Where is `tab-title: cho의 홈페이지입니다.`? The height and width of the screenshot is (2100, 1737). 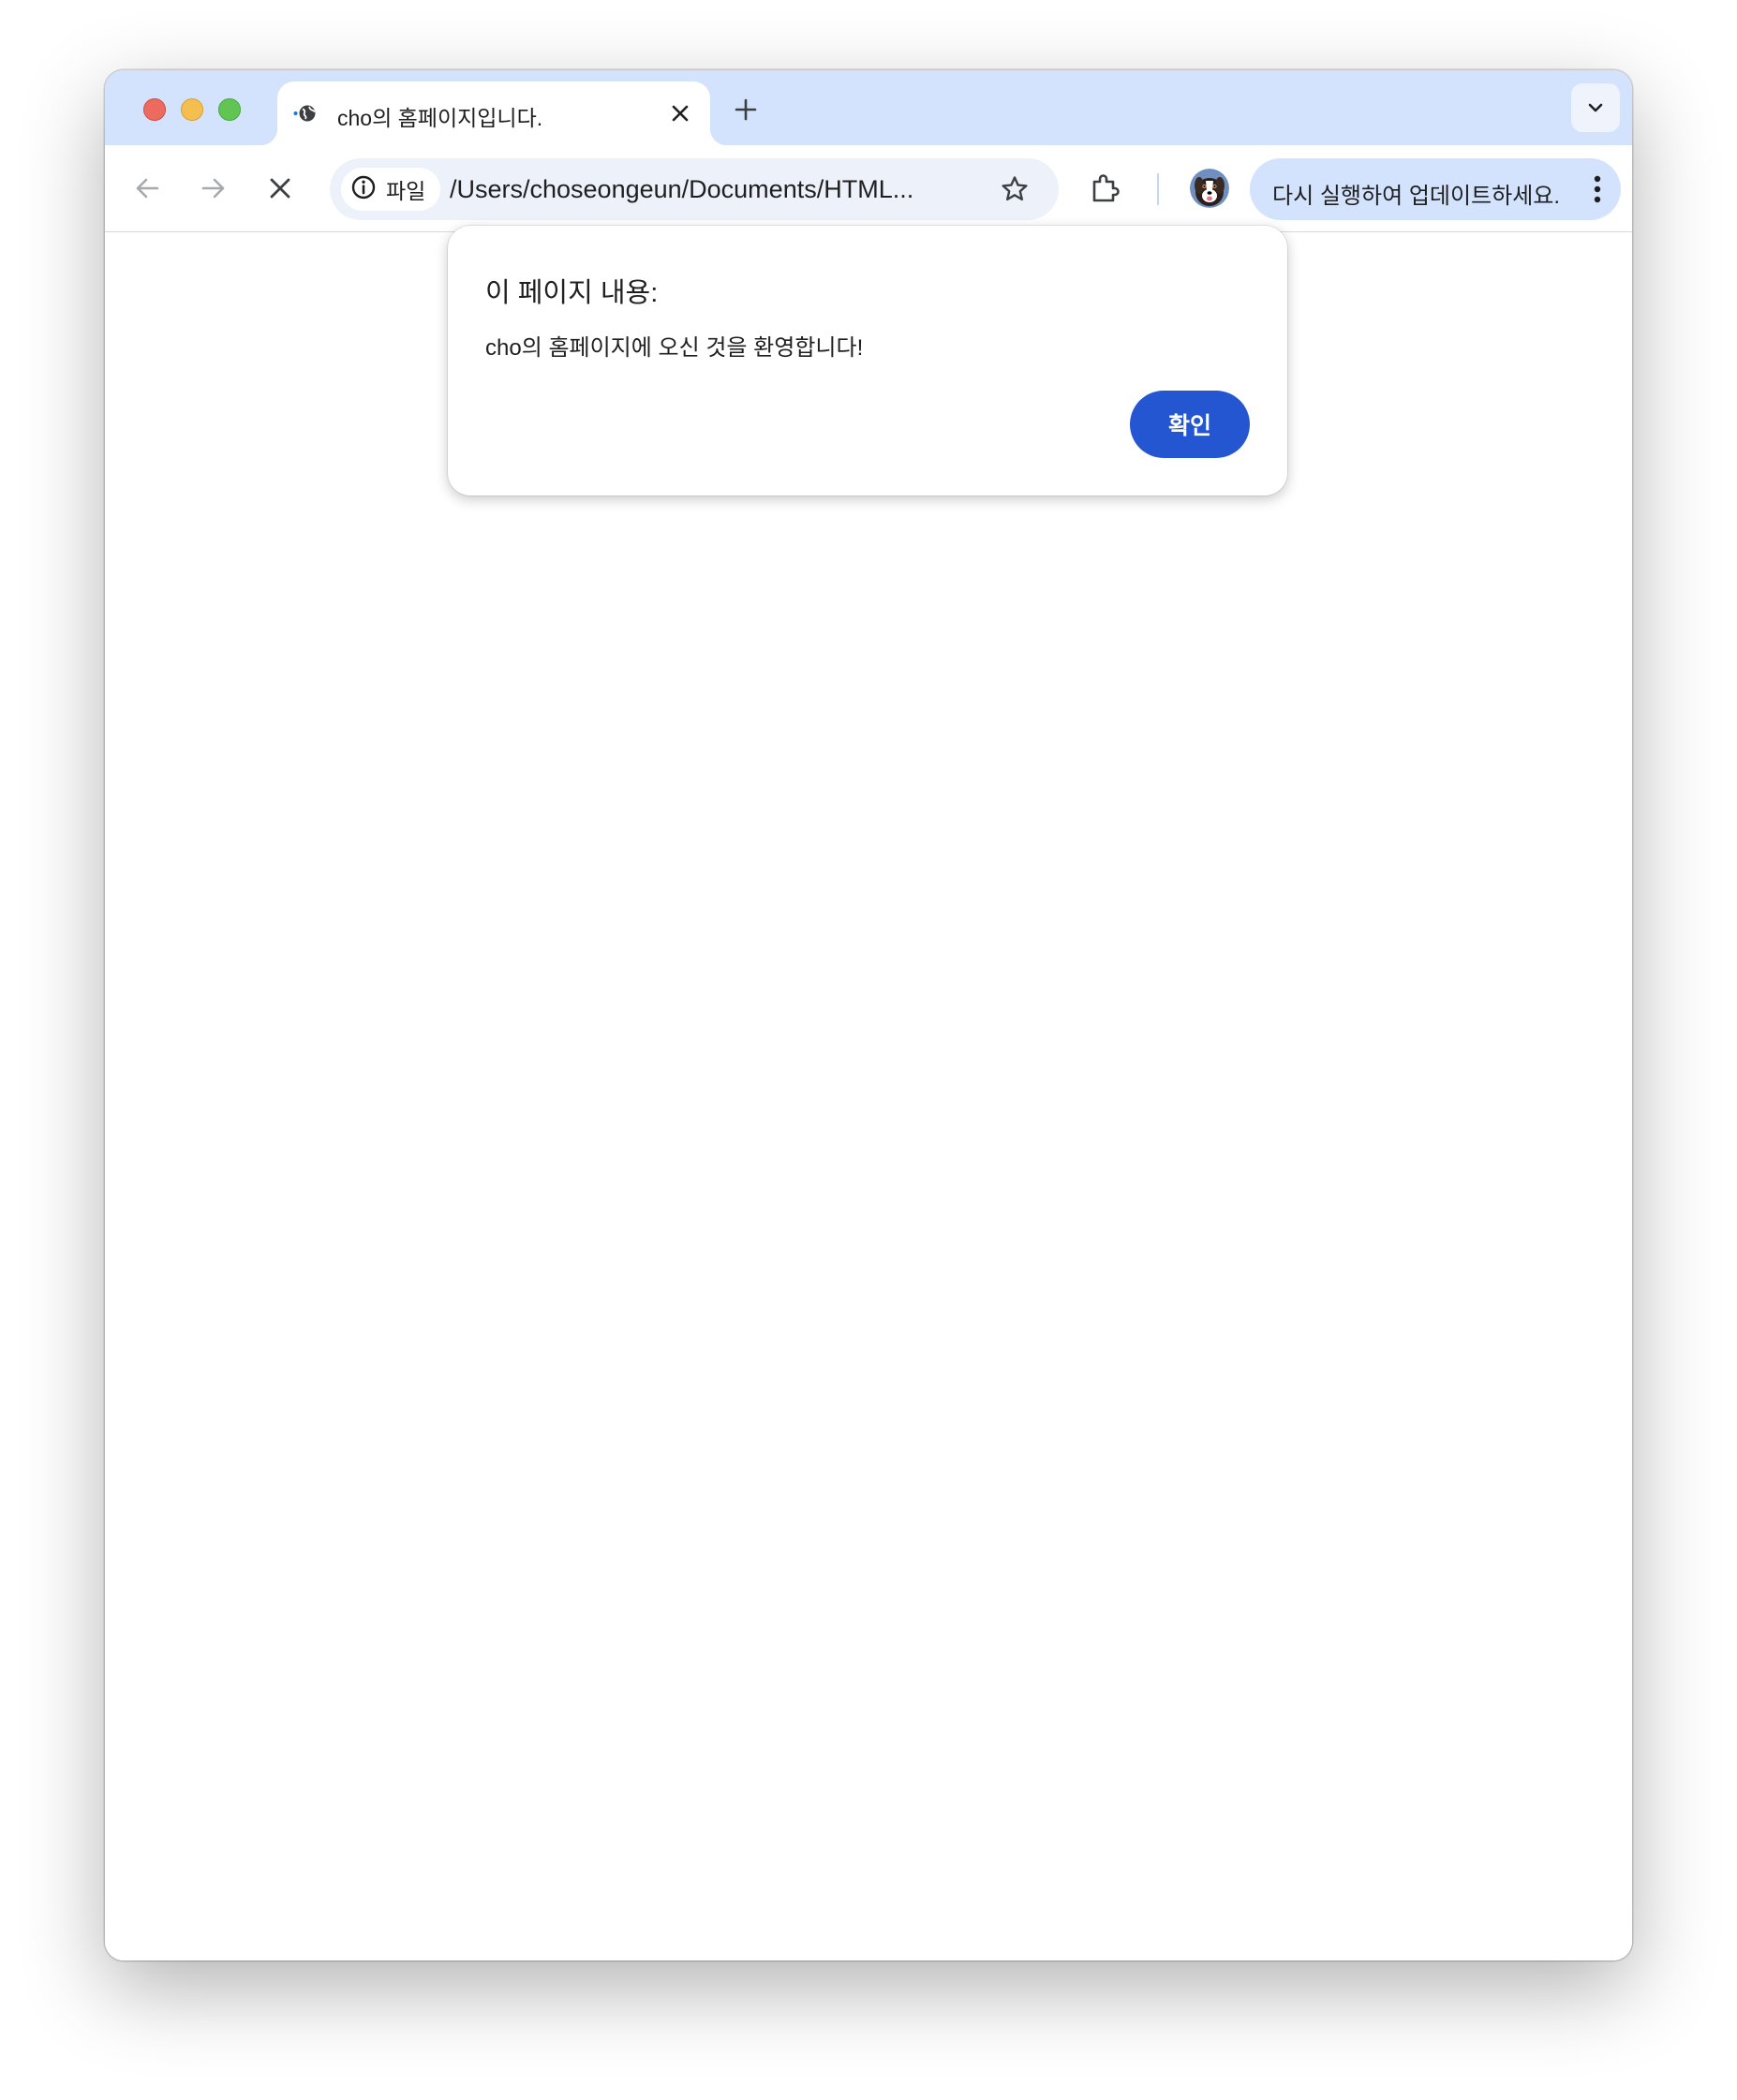 tab-title: cho의 홈페이지입니다. is located at coordinates (440, 118).